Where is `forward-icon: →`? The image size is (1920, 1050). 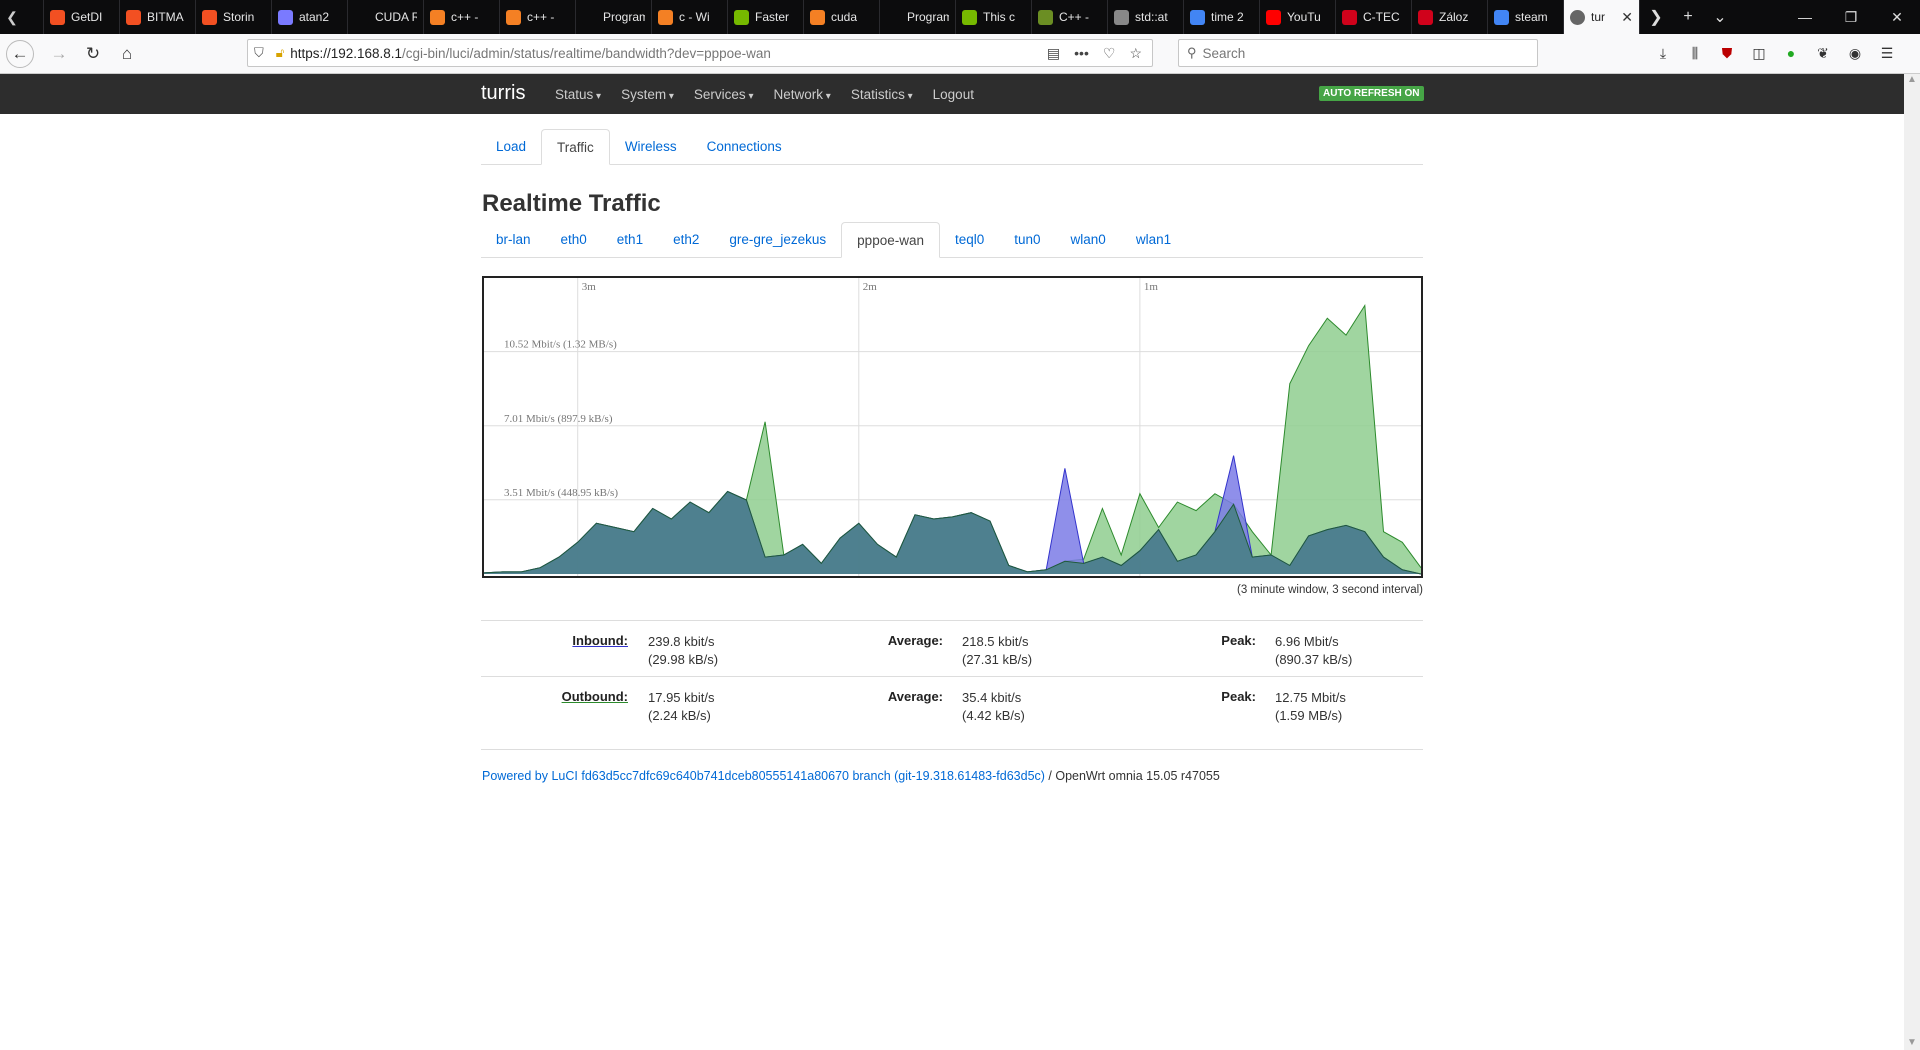
forward-icon: → is located at coordinates (59, 54).